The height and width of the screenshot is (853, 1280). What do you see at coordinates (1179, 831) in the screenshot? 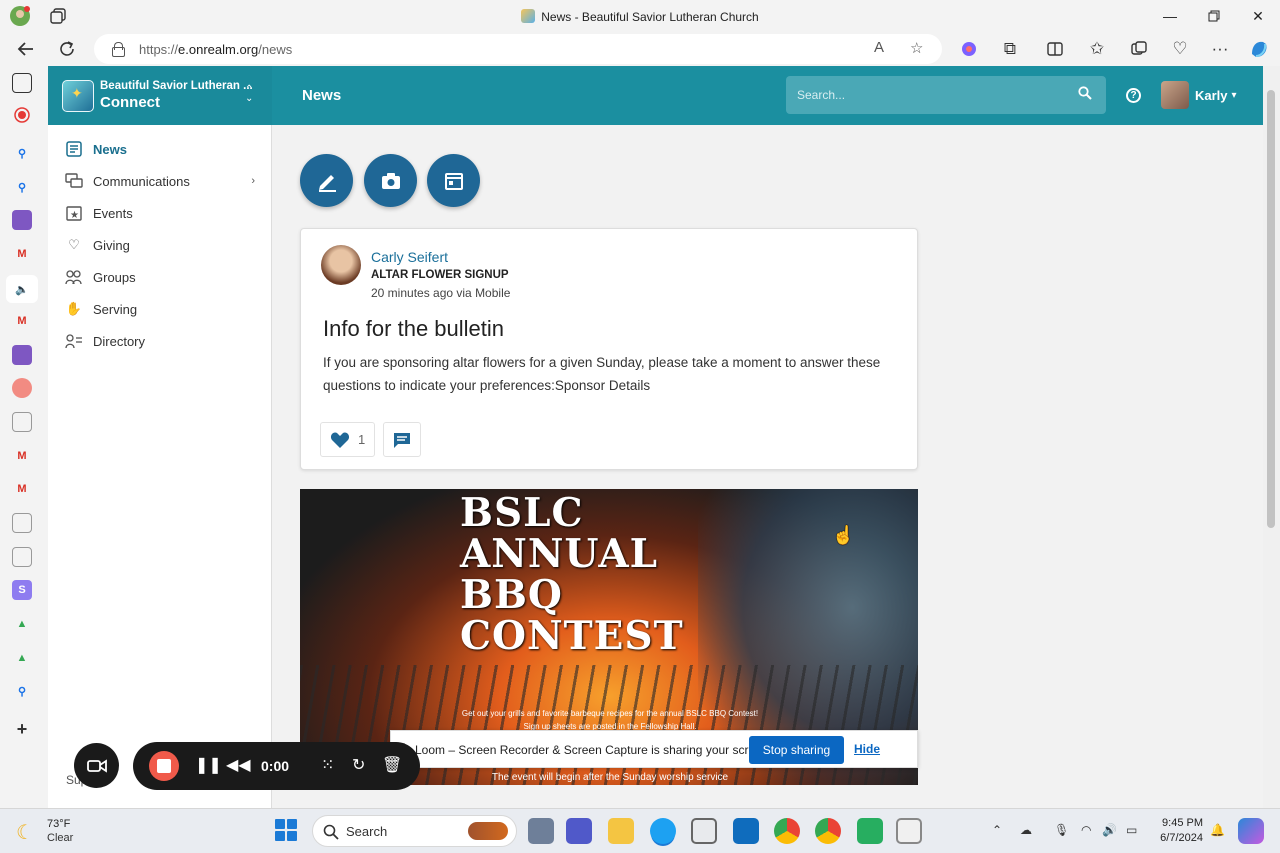
I see `taskbar-clock: 9:45 PM 6/7/2024` at bounding box center [1179, 831].